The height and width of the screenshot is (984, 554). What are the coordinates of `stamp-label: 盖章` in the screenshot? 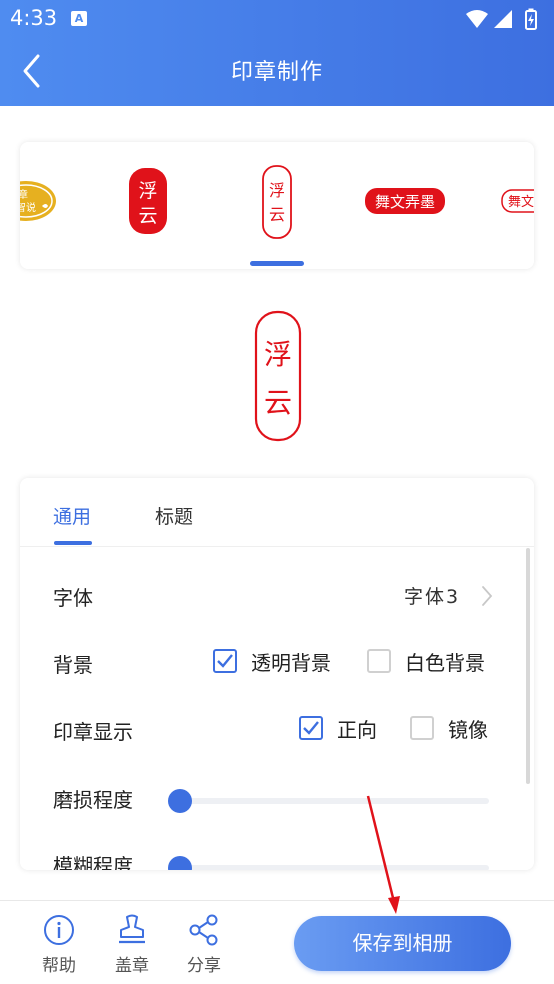 It's located at (132, 966).